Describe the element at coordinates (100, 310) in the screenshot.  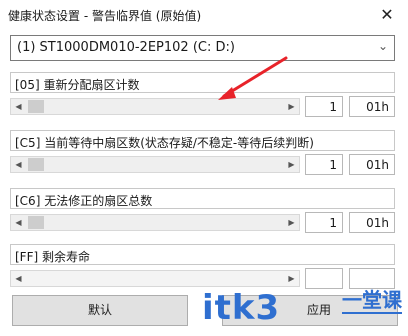
I see `default-button: 默认` at that location.